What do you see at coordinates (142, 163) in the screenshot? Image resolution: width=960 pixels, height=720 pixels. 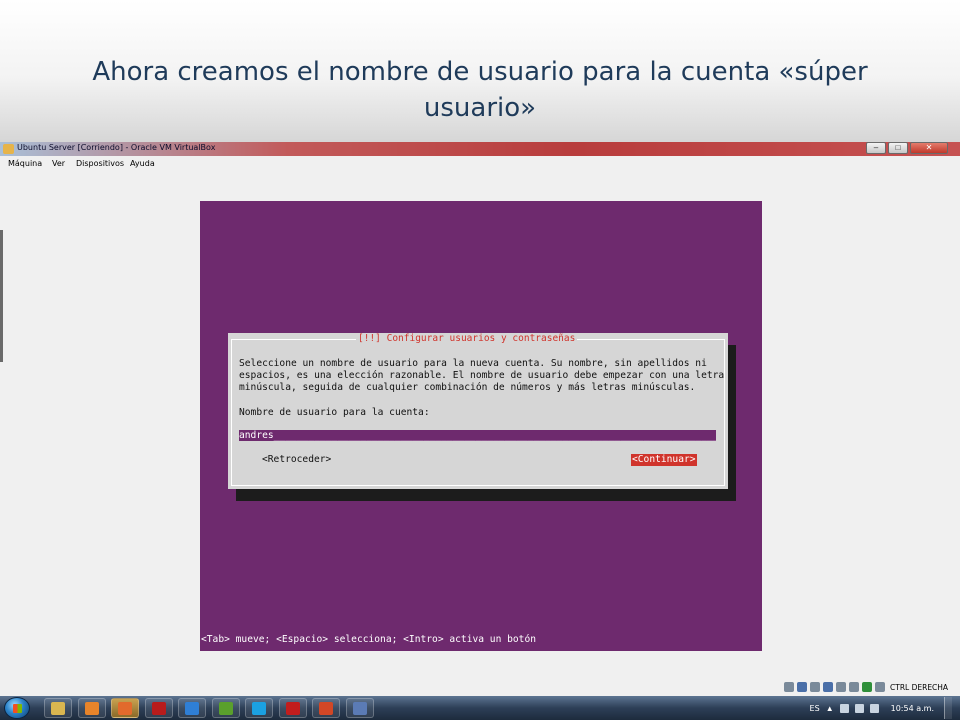 I see `menu-ayuda: Ayuda` at bounding box center [142, 163].